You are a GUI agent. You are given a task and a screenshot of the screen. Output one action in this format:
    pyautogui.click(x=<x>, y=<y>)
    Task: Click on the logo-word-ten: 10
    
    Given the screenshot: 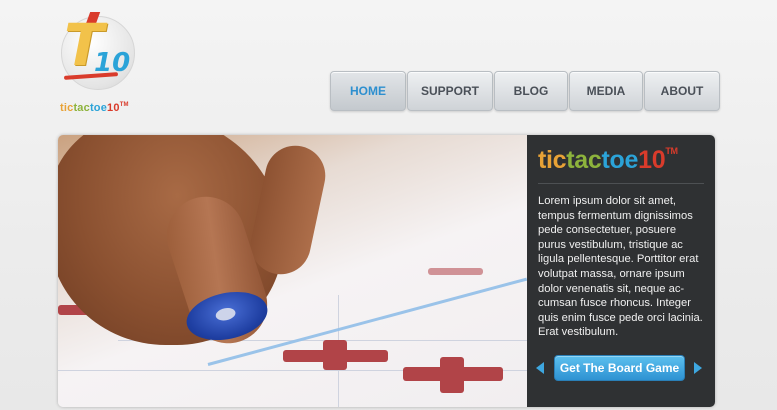 What is the action you would take?
    pyautogui.click(x=113, y=108)
    